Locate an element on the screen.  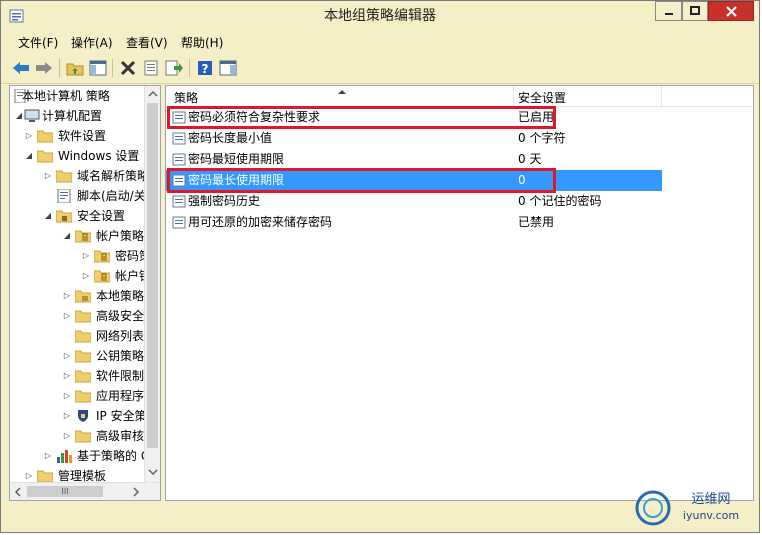
console-tree-icon is located at coordinates (98, 68).